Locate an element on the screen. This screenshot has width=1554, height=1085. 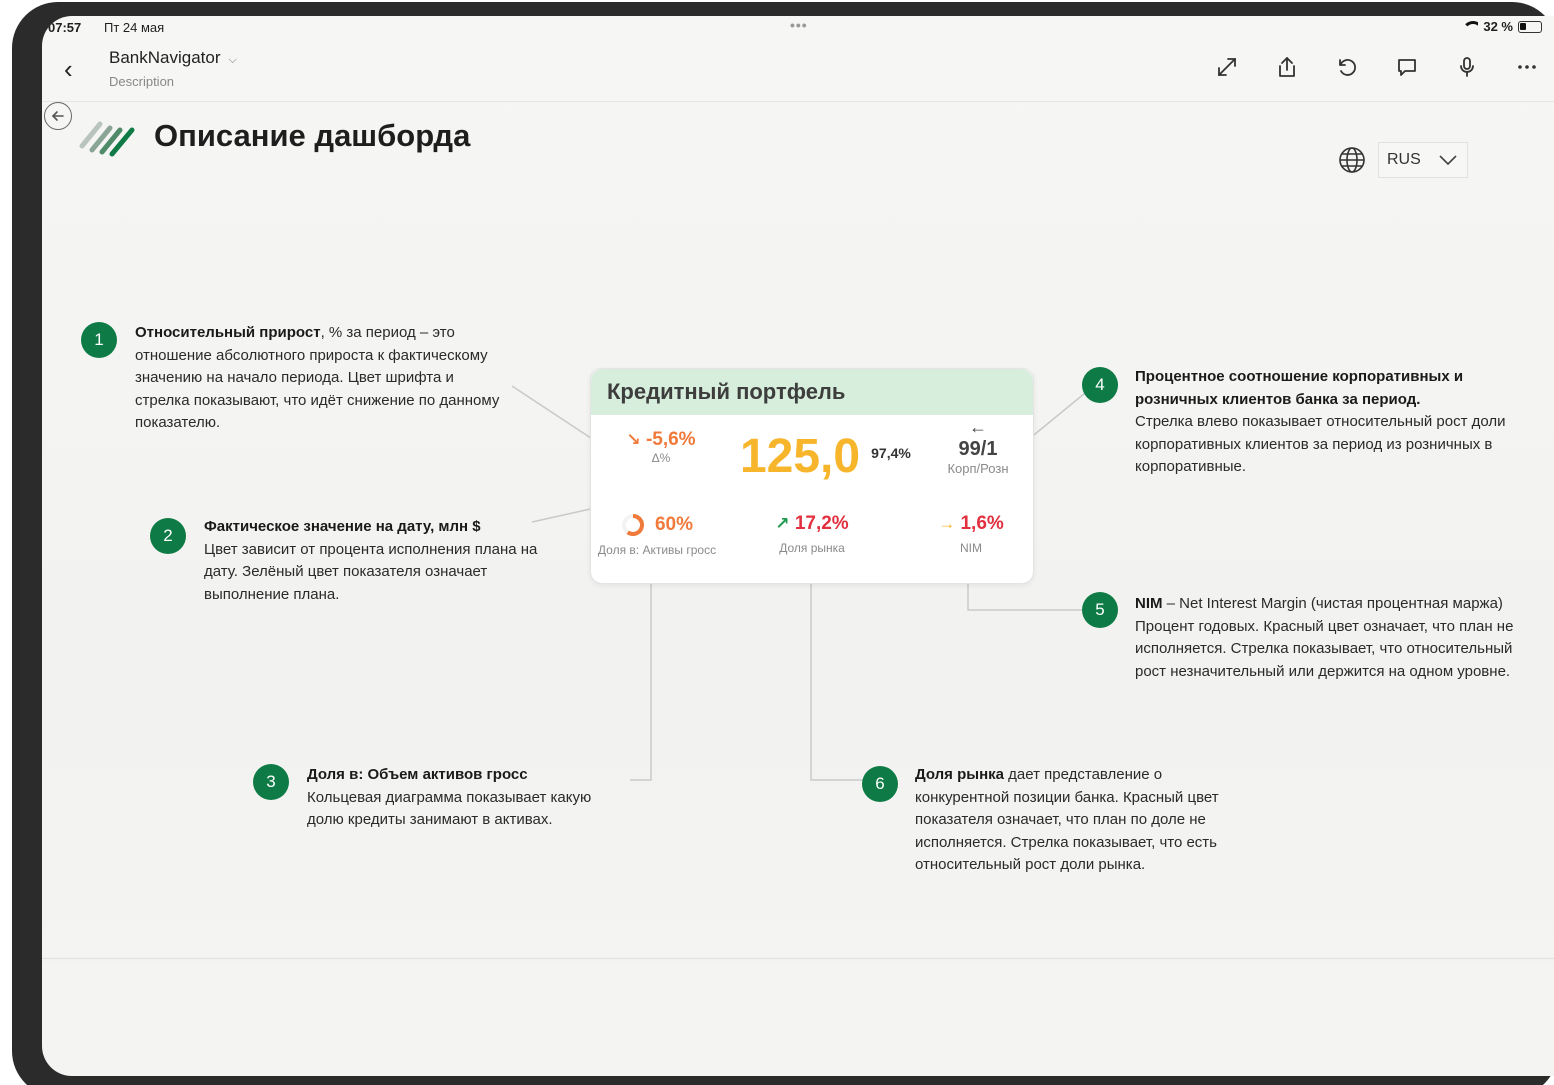
callout-badge-5: 5 is located at coordinates (1100, 610).